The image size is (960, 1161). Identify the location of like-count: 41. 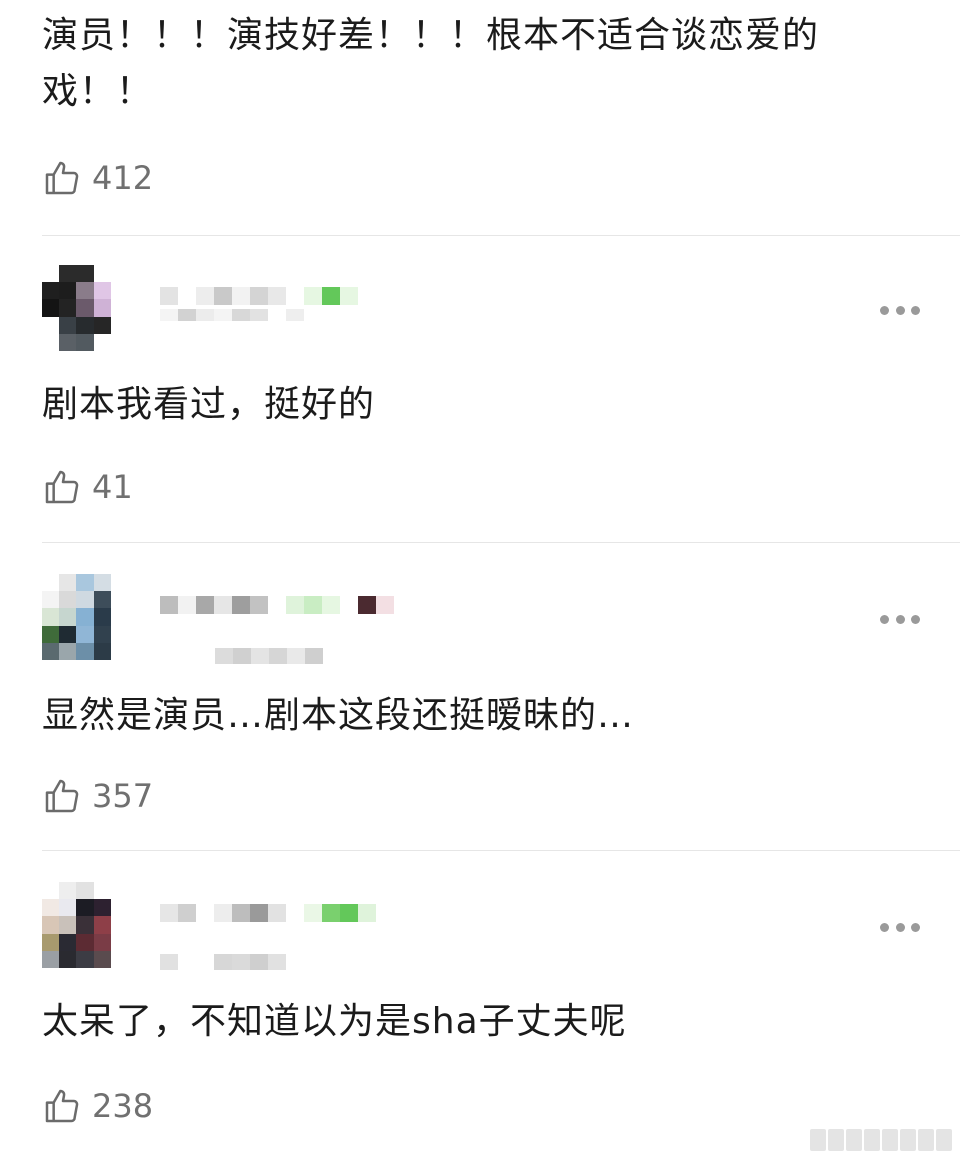
(112, 487).